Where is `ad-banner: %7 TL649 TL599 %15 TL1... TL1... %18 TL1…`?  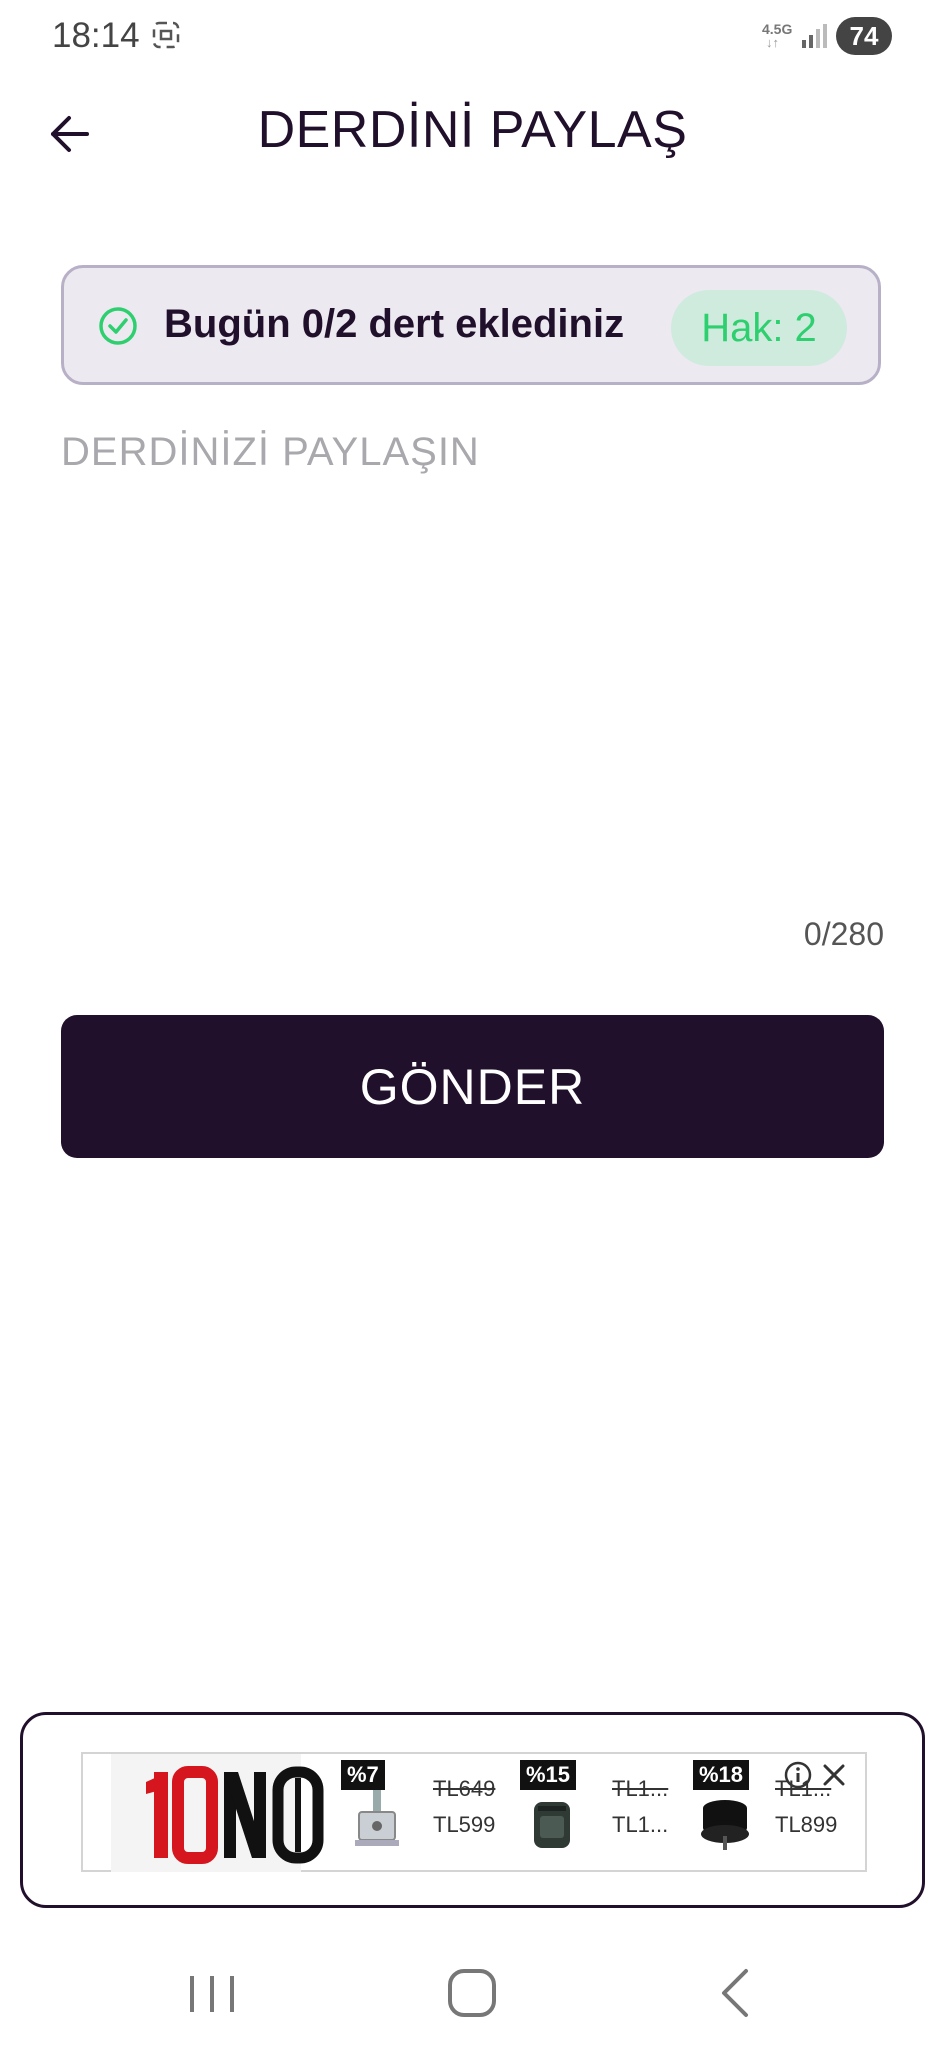
ad-banner: %7 TL649 TL599 %15 TL1... TL1... %18 TL1… is located at coordinates (472, 1810).